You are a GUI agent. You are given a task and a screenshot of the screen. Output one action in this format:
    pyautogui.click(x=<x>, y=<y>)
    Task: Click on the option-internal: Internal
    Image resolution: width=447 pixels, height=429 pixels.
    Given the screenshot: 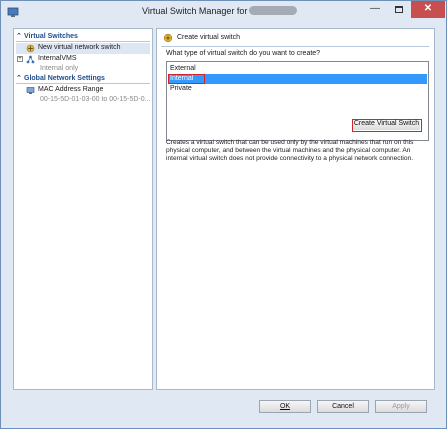 What is the action you would take?
    pyautogui.click(x=297, y=79)
    